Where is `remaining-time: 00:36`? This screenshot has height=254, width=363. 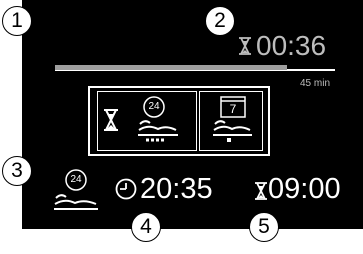
remaining-time: 00:36 is located at coordinates (291, 45).